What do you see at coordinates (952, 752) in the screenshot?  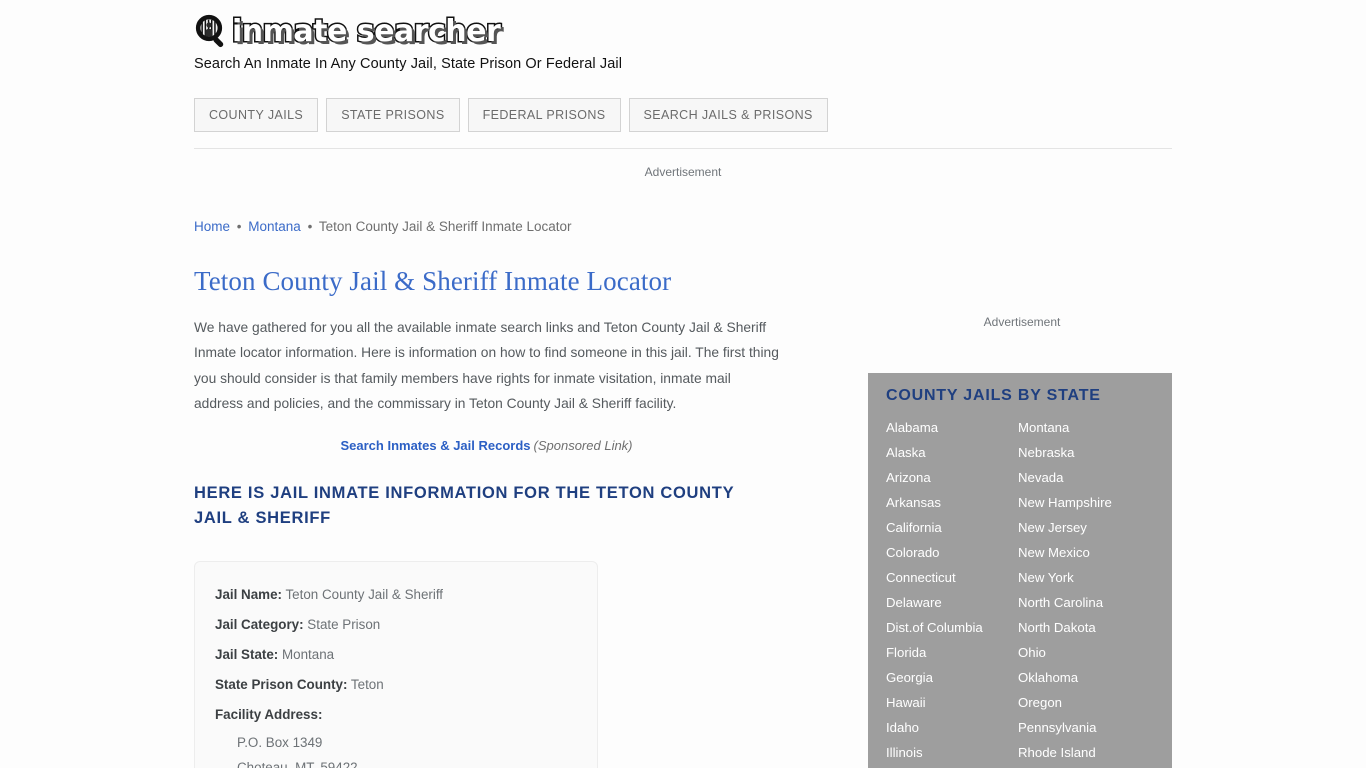 I see `state-link-illinois: Illinois` at bounding box center [952, 752].